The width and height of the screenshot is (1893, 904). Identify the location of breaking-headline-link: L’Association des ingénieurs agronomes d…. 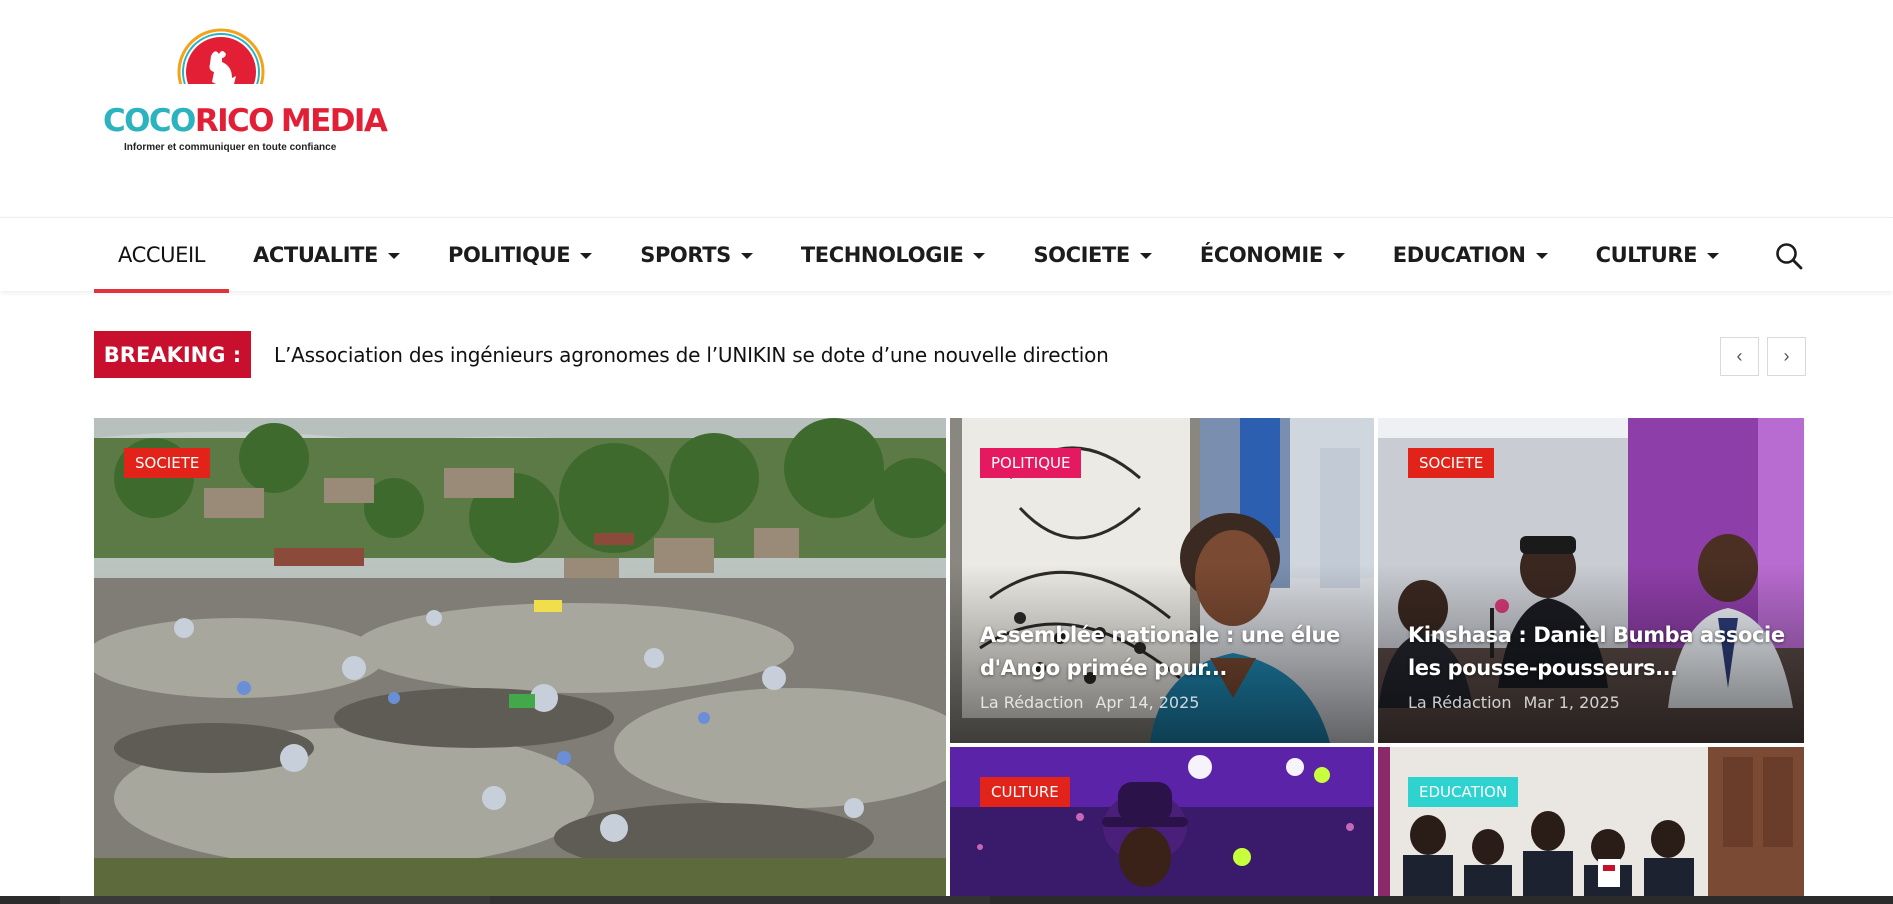
(691, 354).